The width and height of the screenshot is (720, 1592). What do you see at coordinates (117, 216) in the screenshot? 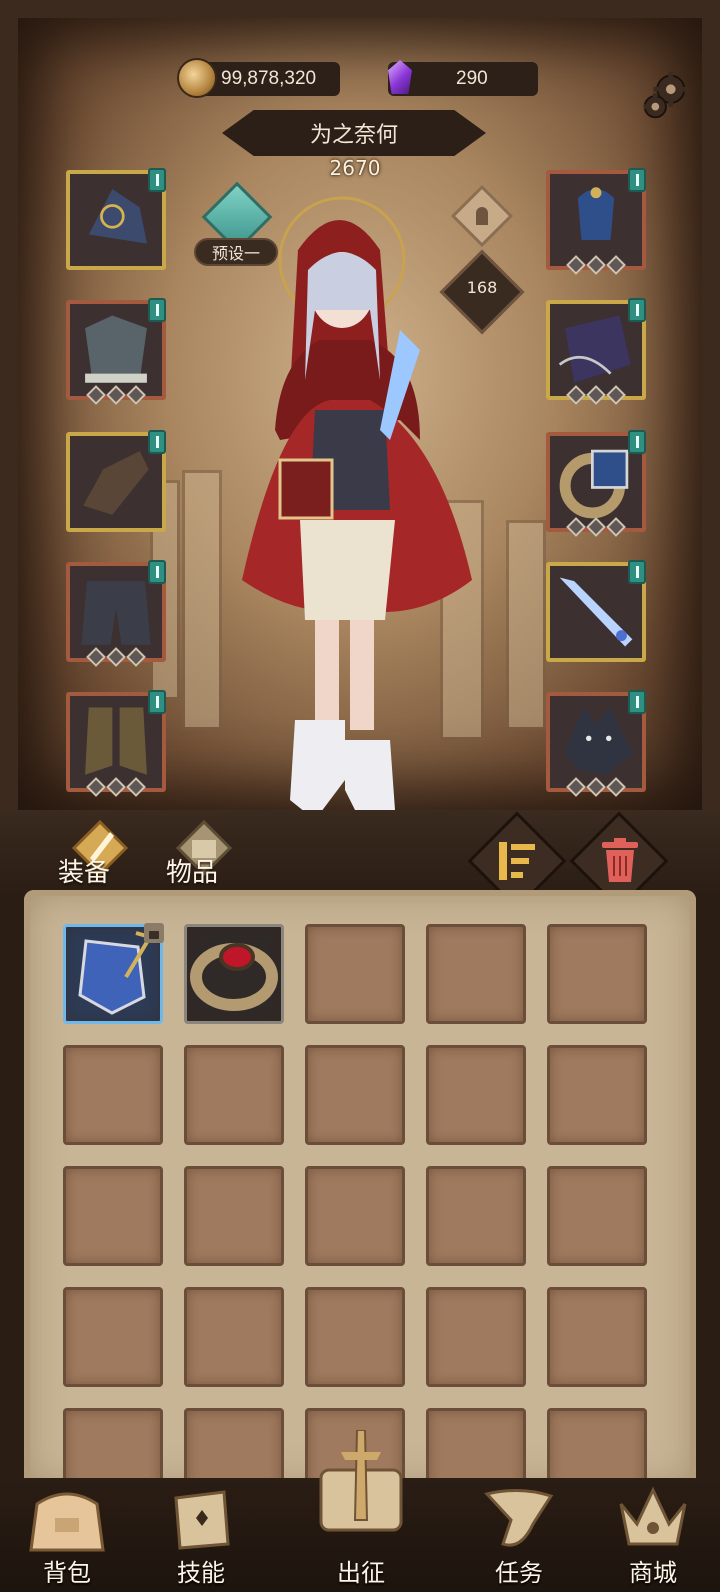
I see `helmet-icon` at bounding box center [117, 216].